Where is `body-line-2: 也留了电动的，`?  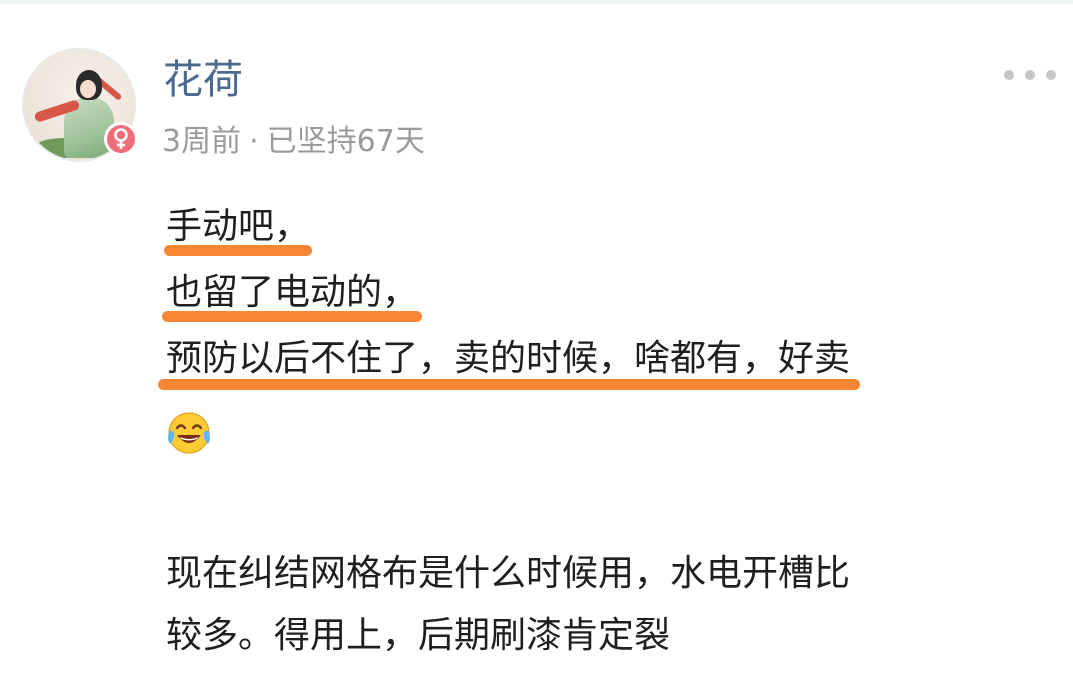 body-line-2: 也留了电动的， is located at coordinates (604, 293).